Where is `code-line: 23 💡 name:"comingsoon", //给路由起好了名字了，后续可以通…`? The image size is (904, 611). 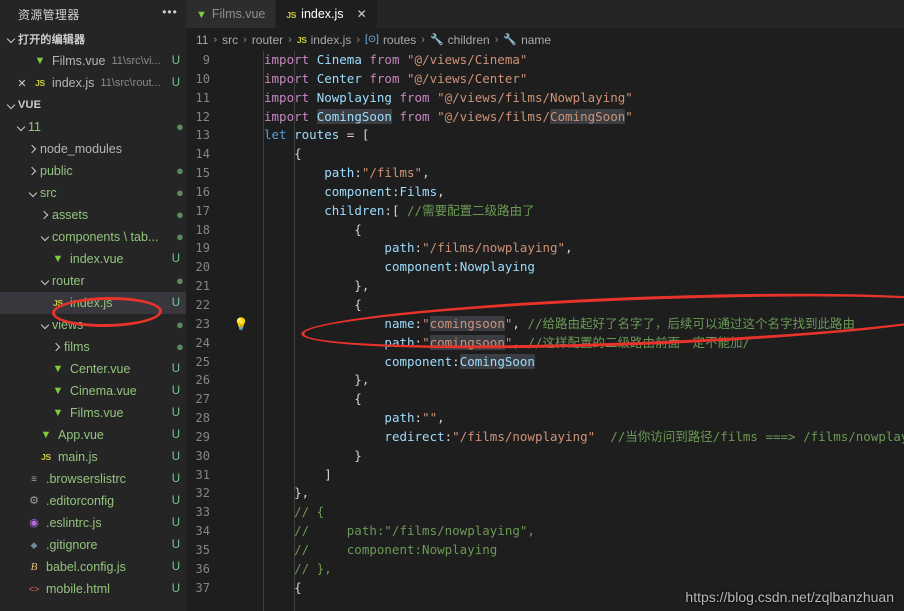
code-line: 23 💡 name:"comingsoon", //给路由起好了名字了，后续可以通… is located at coordinates (545, 324).